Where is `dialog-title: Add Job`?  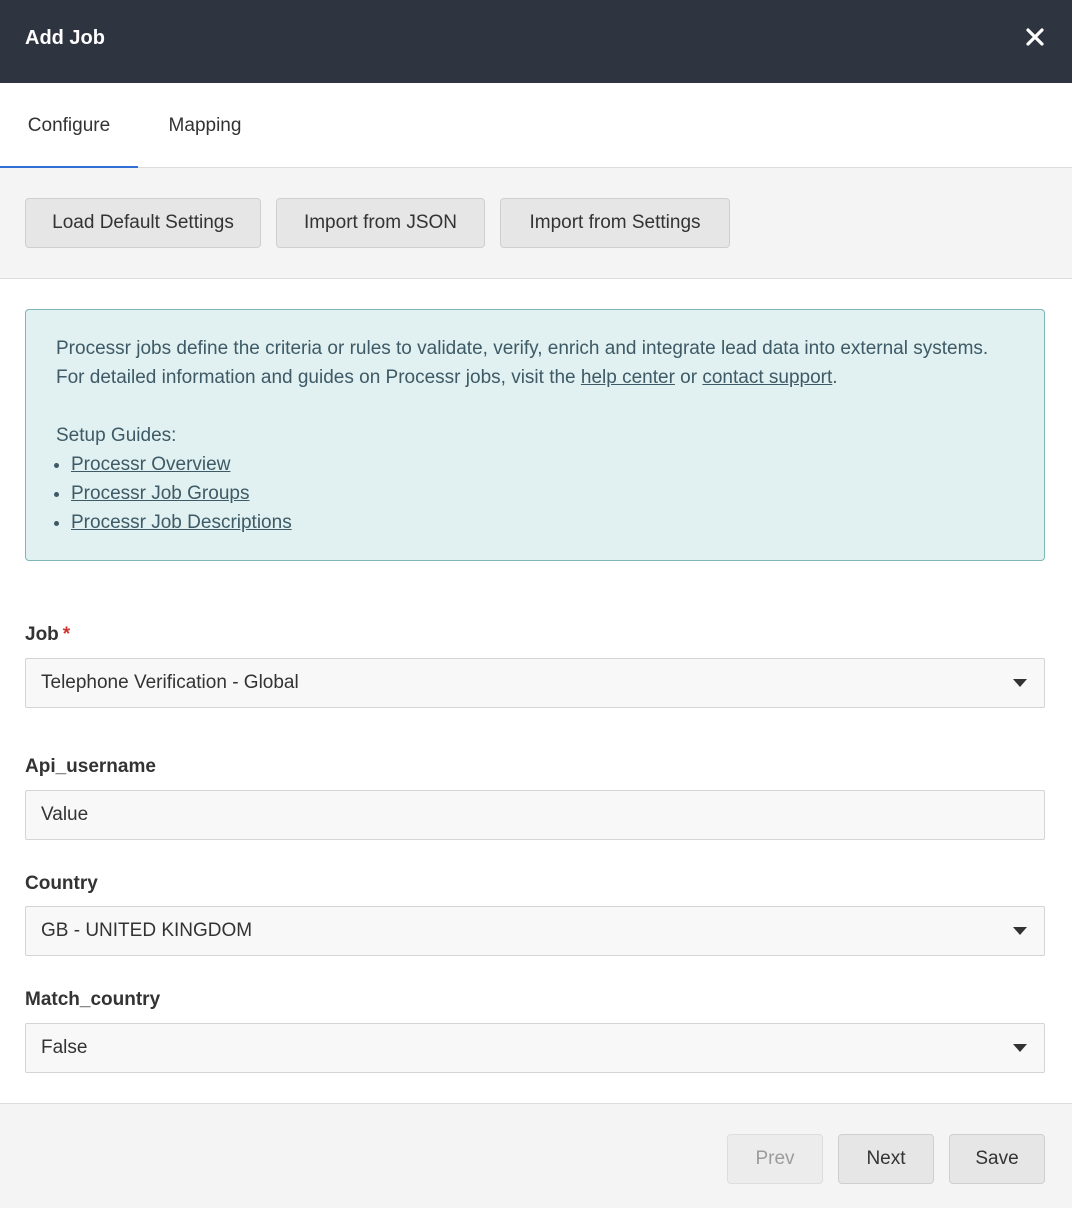
dialog-title: Add Job is located at coordinates (65, 38).